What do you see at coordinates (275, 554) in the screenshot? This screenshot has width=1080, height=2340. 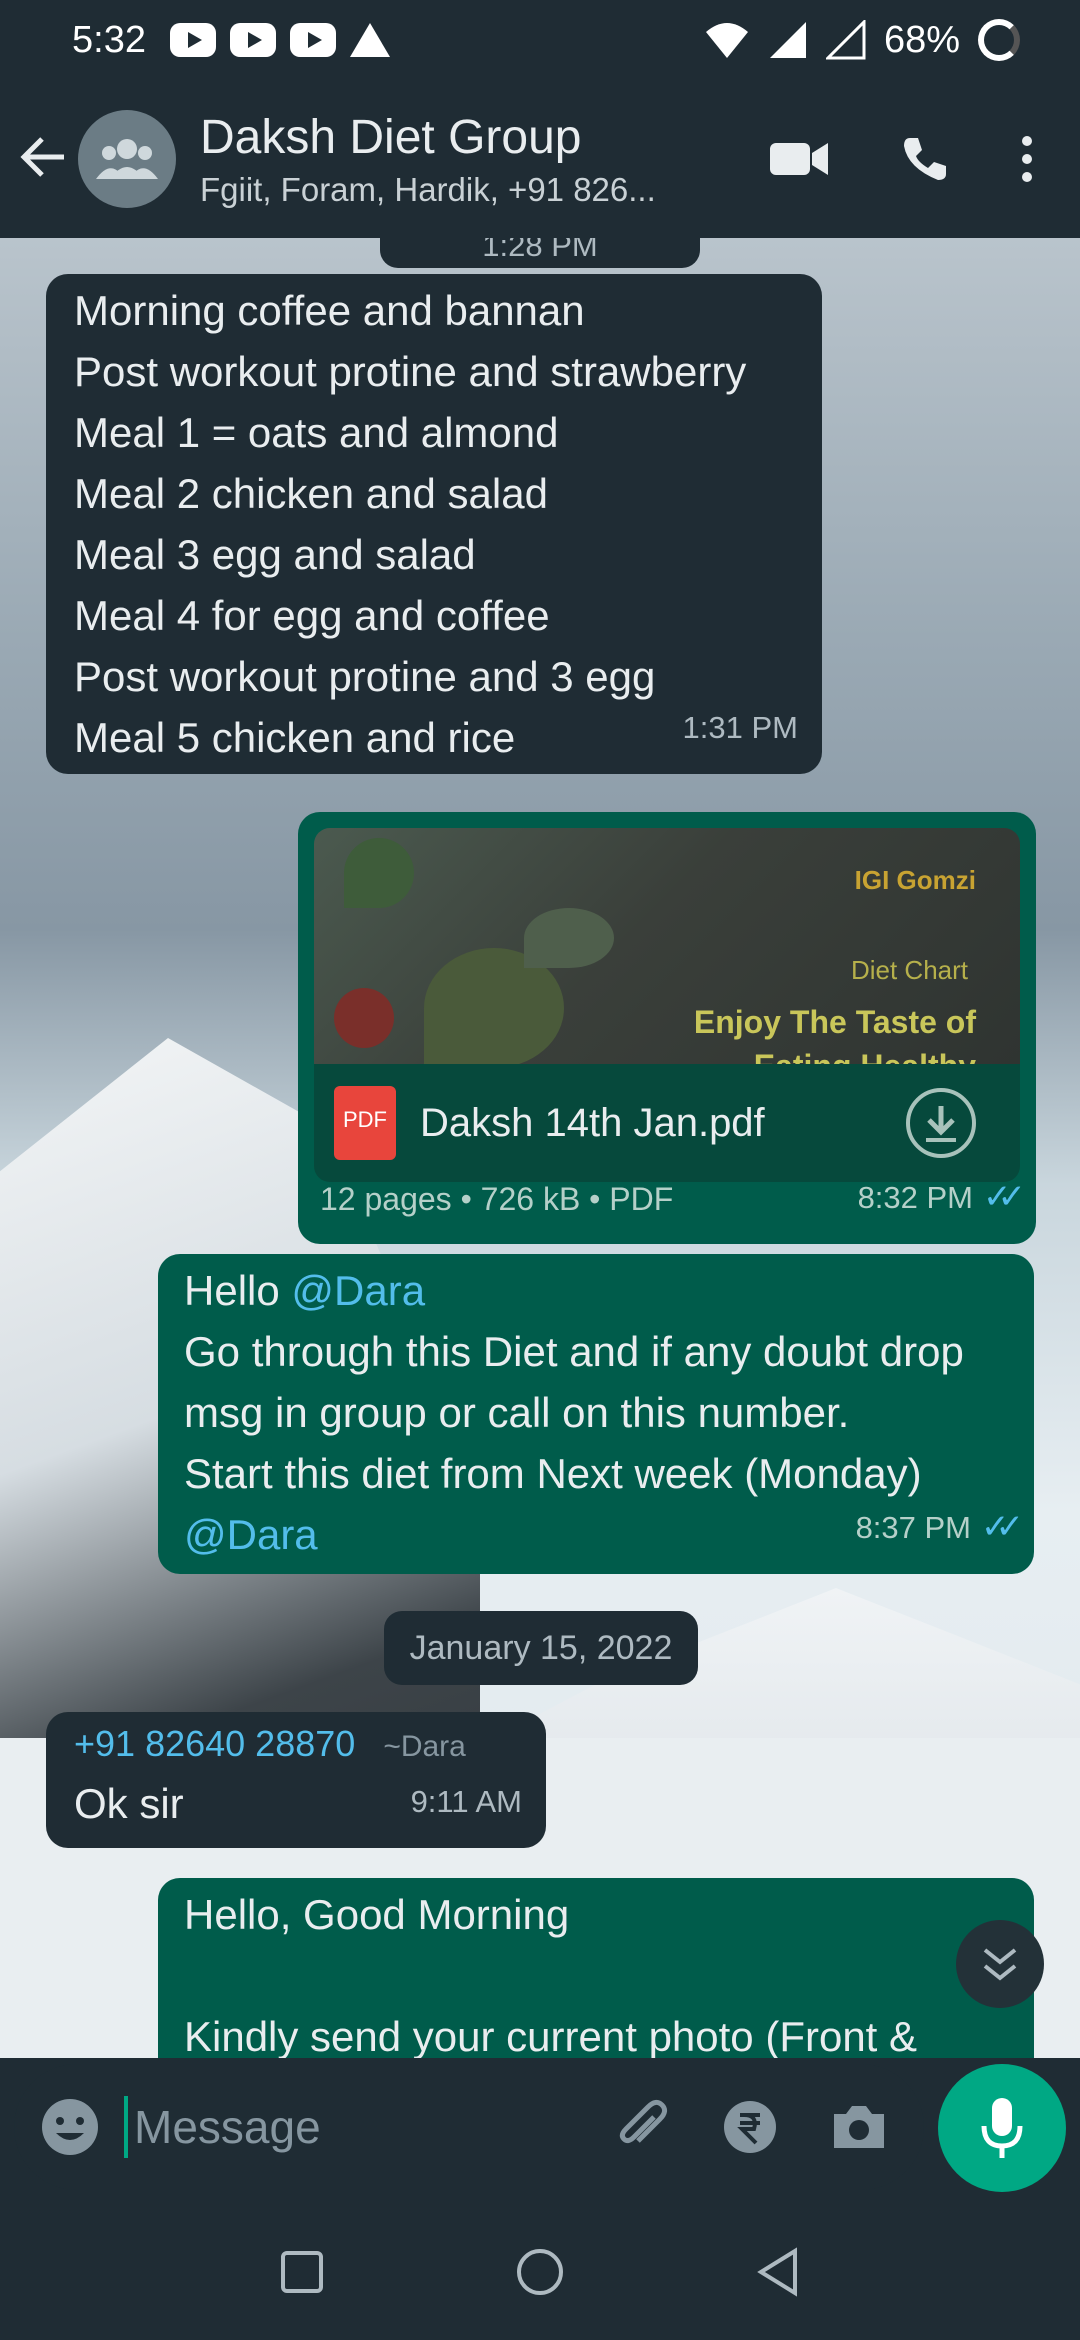 I see `message-line: Meal 3 egg and salad` at bounding box center [275, 554].